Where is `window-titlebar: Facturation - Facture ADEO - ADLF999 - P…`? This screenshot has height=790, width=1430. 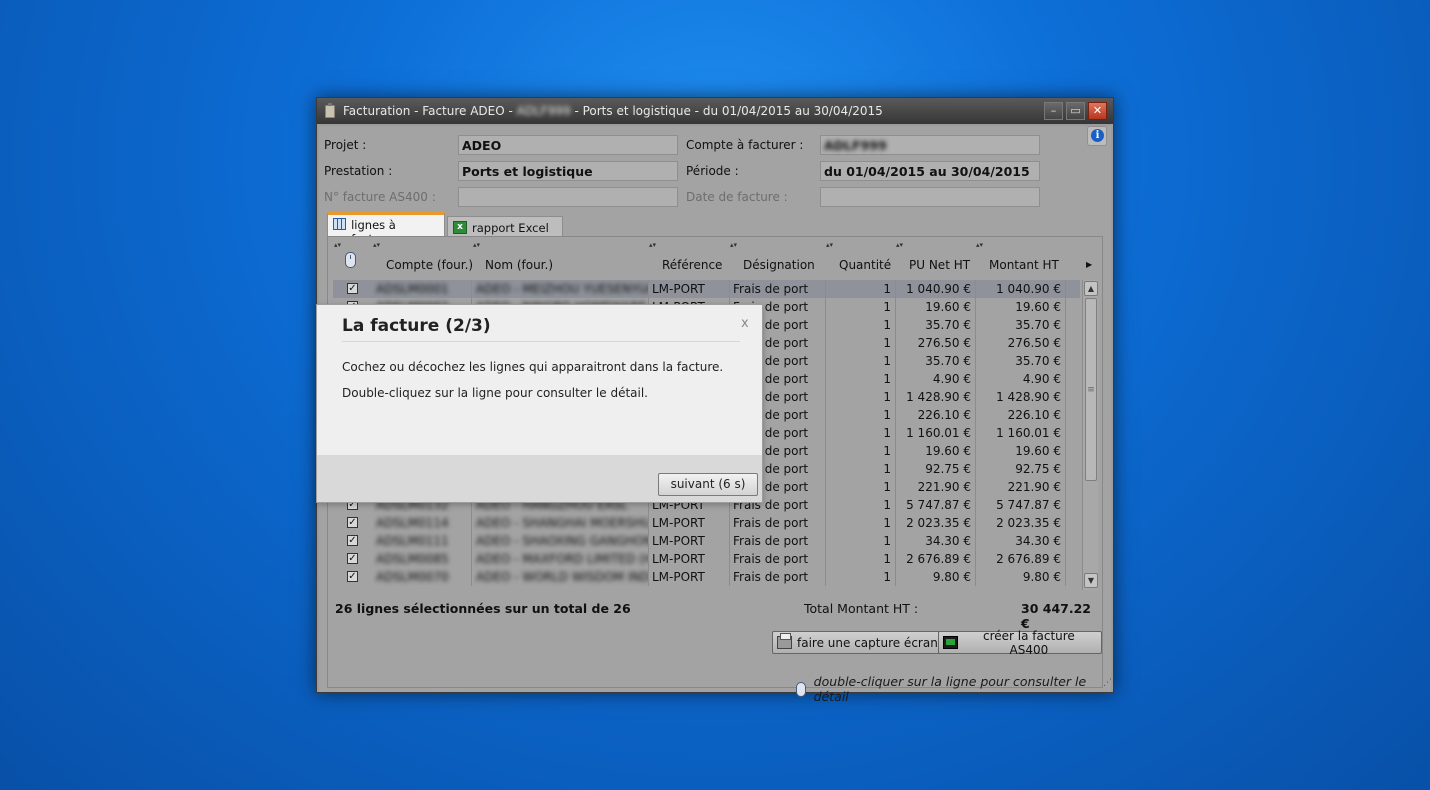 window-titlebar: Facturation - Facture ADEO - ADLF999 - P… is located at coordinates (715, 111).